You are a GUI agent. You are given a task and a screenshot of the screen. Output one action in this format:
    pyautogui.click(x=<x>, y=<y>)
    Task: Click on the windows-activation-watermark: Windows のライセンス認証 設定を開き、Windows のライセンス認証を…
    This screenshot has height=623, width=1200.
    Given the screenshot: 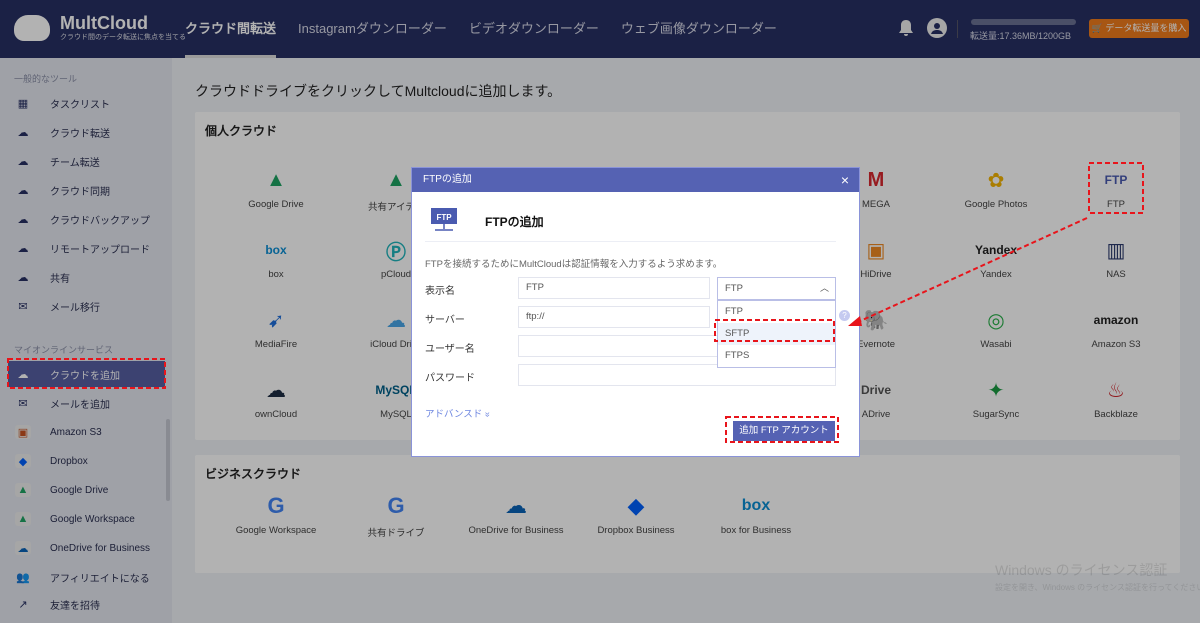 What is the action you would take?
    pyautogui.click(x=1097, y=576)
    